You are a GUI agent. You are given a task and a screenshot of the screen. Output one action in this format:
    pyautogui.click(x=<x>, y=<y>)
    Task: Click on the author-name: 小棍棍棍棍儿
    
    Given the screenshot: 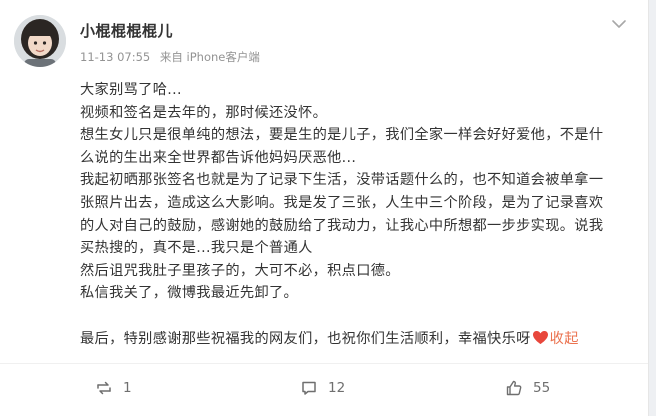 What is the action you would take?
    pyautogui.click(x=126, y=30)
    